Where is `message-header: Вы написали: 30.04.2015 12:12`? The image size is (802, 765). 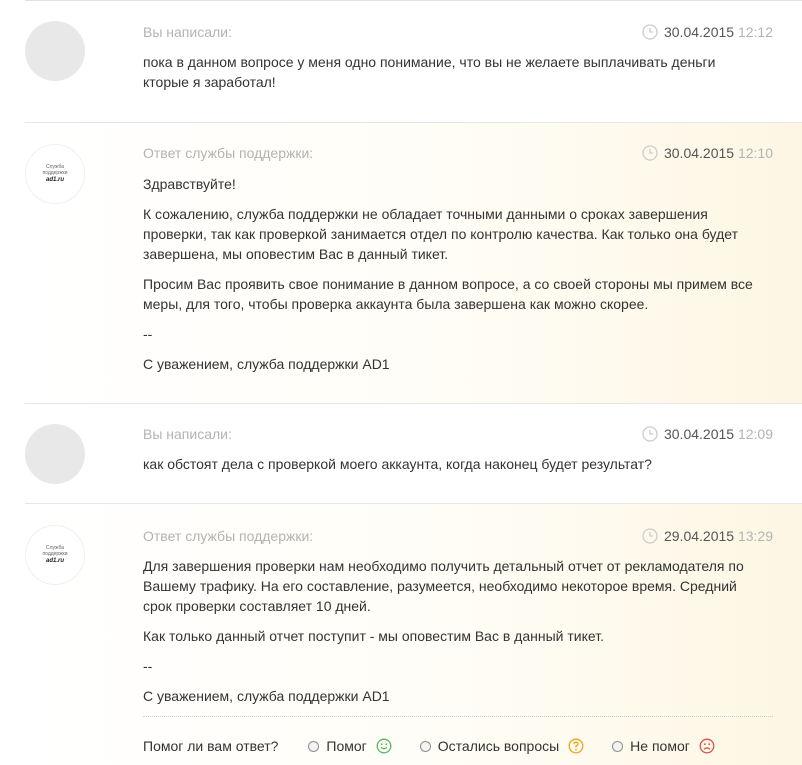
message-header: Вы написали: 30.04.2015 12:12 is located at coordinates (458, 32).